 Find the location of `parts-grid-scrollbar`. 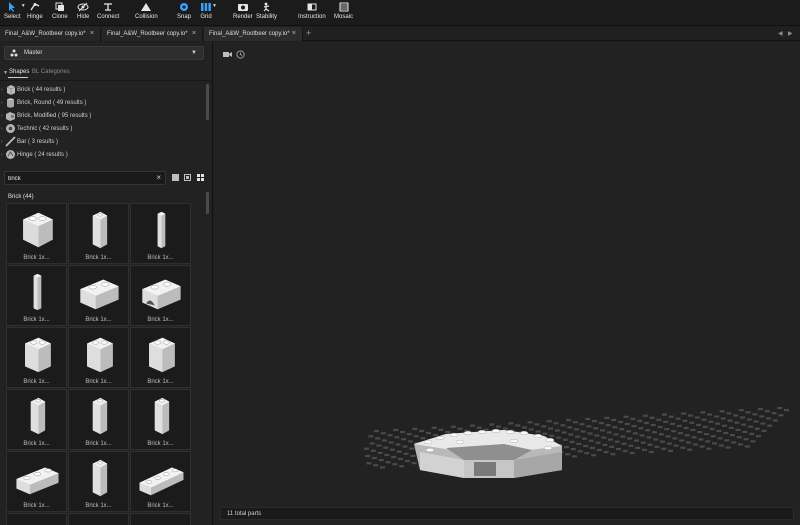

parts-grid-scrollbar is located at coordinates (207, 203).